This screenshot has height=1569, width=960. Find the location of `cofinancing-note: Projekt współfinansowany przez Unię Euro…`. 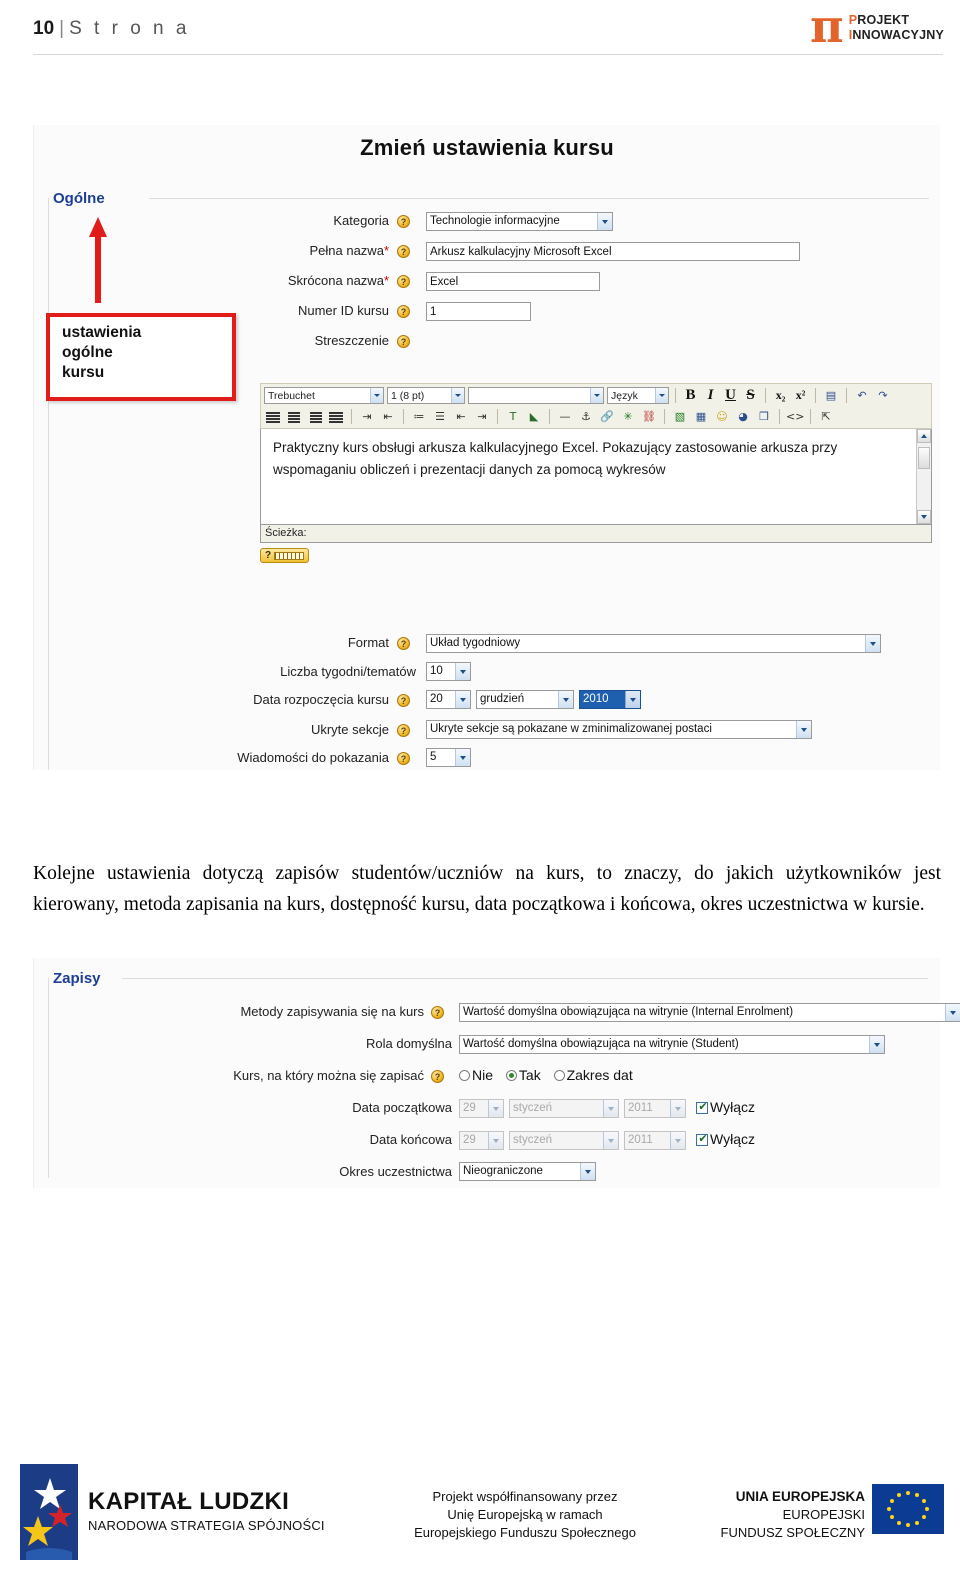

cofinancing-note: Projekt współfinansowany przez Unię Euro… is located at coordinates (525, 1515).